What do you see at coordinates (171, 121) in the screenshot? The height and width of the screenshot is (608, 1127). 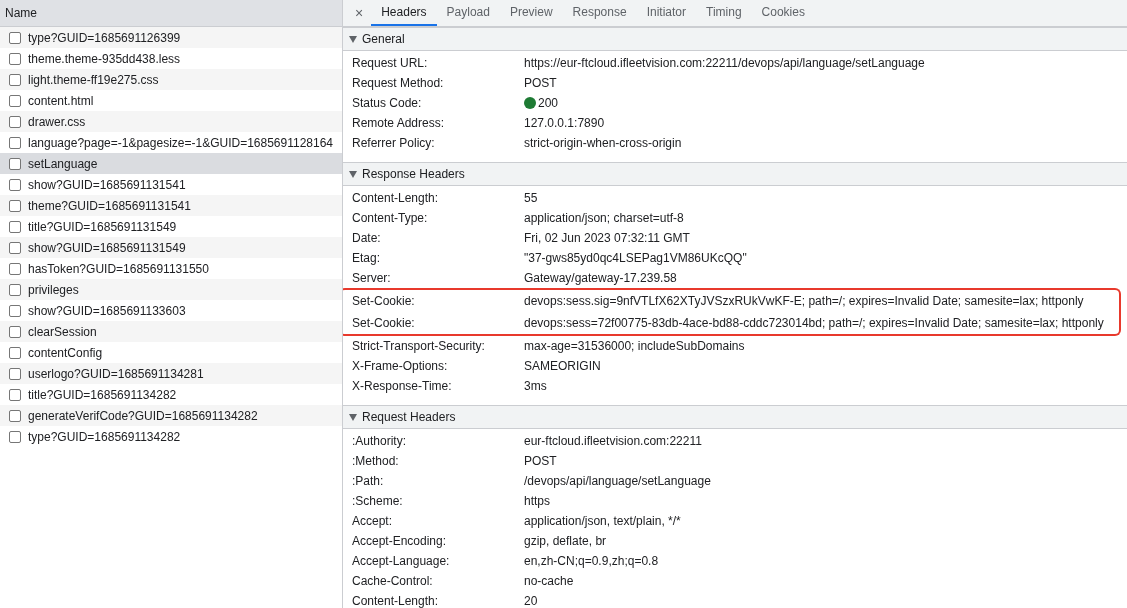 I see `request-row: drawer.css` at bounding box center [171, 121].